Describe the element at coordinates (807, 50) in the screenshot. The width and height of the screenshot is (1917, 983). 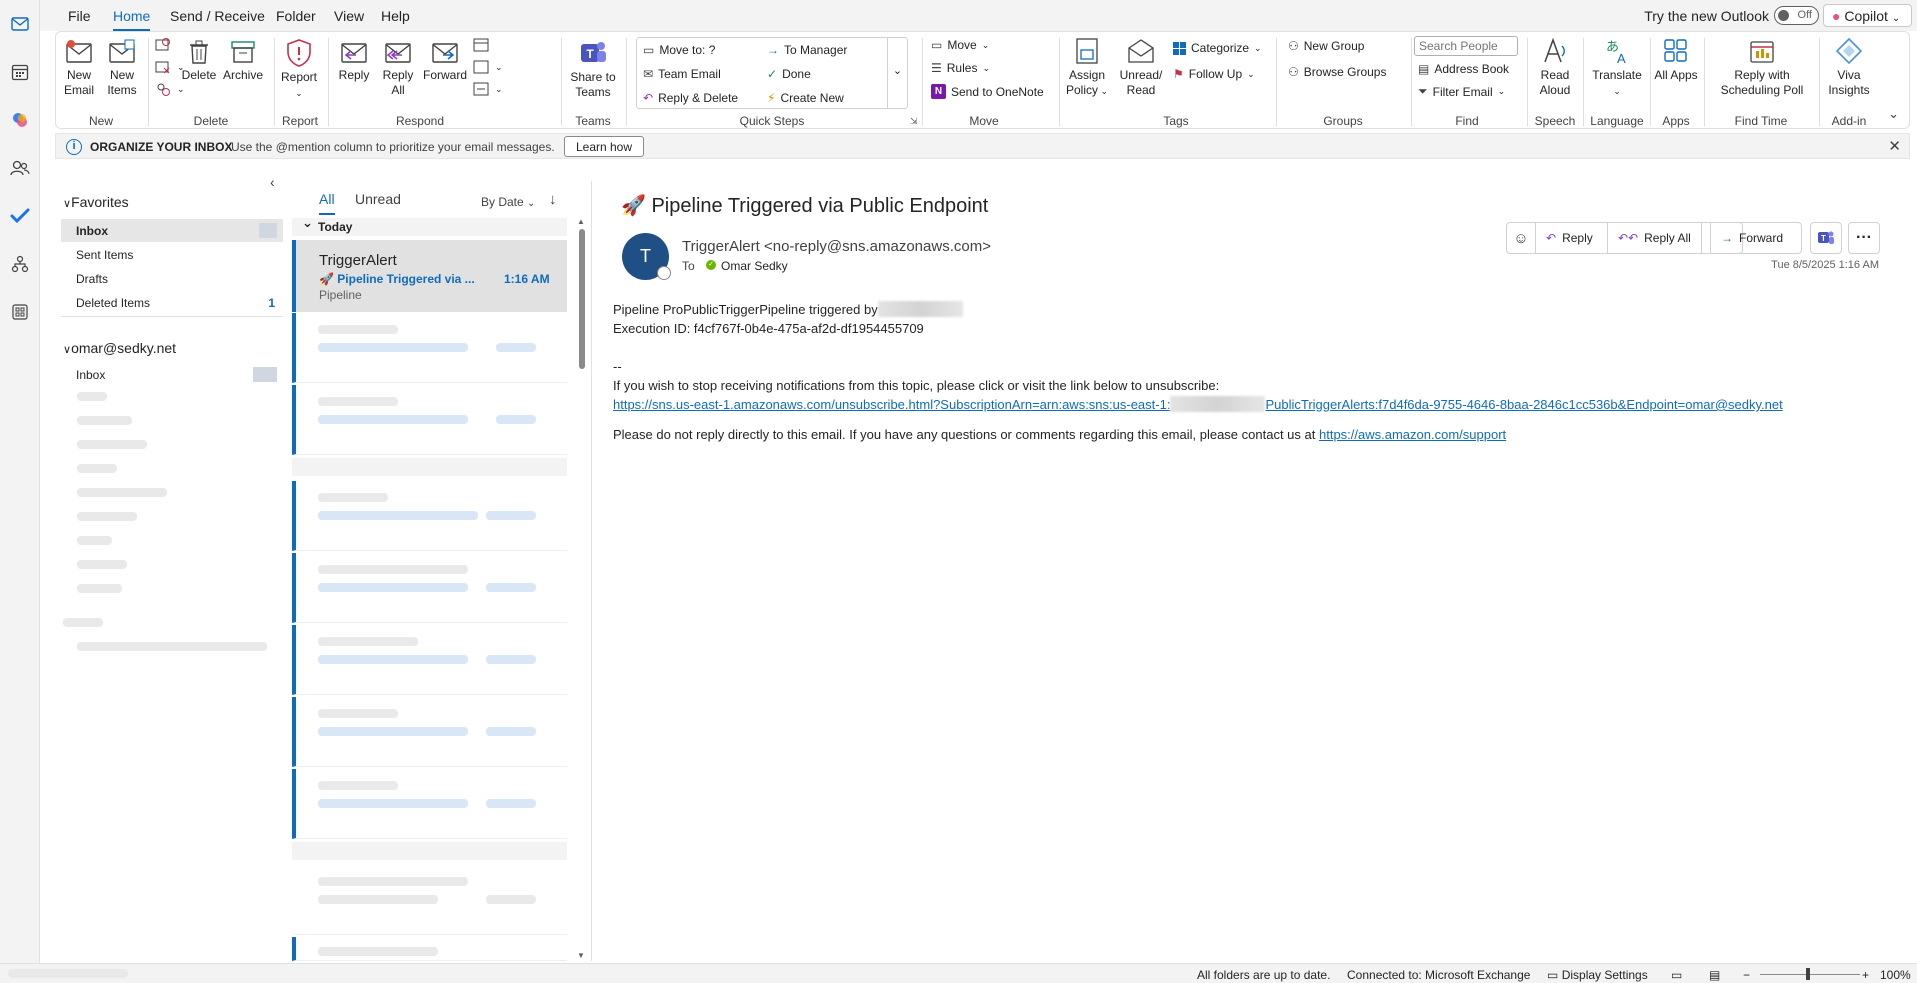
I see `qs-to-manager: → To Manager` at that location.